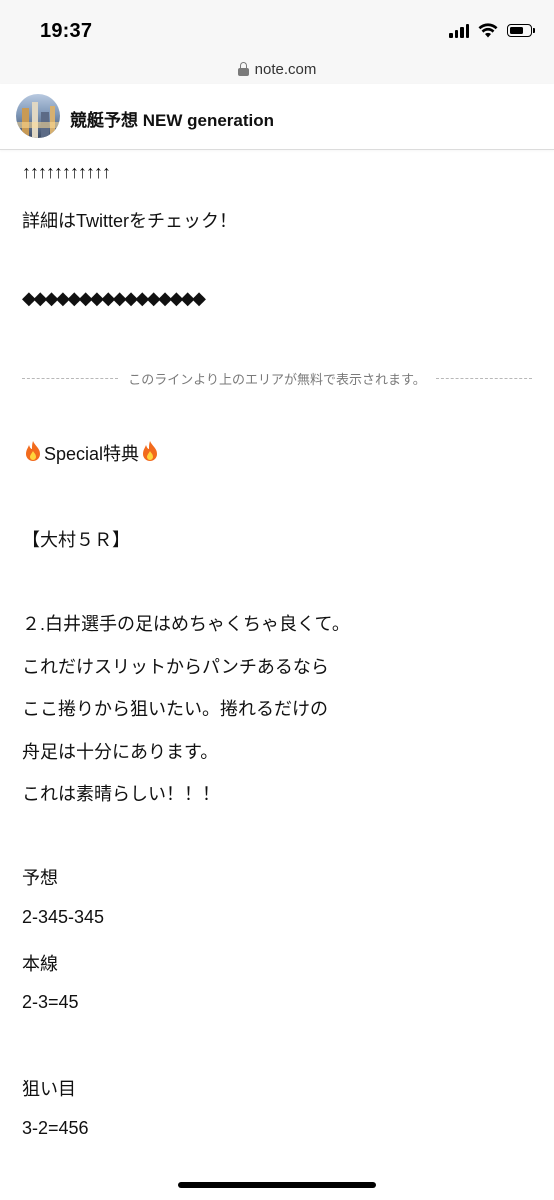 Image resolution: width=554 pixels, height=1200 pixels. What do you see at coordinates (186, 624) in the screenshot?
I see `body-line-1: ２.白井選手の足はめちゃくちゃ良くて。` at bounding box center [186, 624].